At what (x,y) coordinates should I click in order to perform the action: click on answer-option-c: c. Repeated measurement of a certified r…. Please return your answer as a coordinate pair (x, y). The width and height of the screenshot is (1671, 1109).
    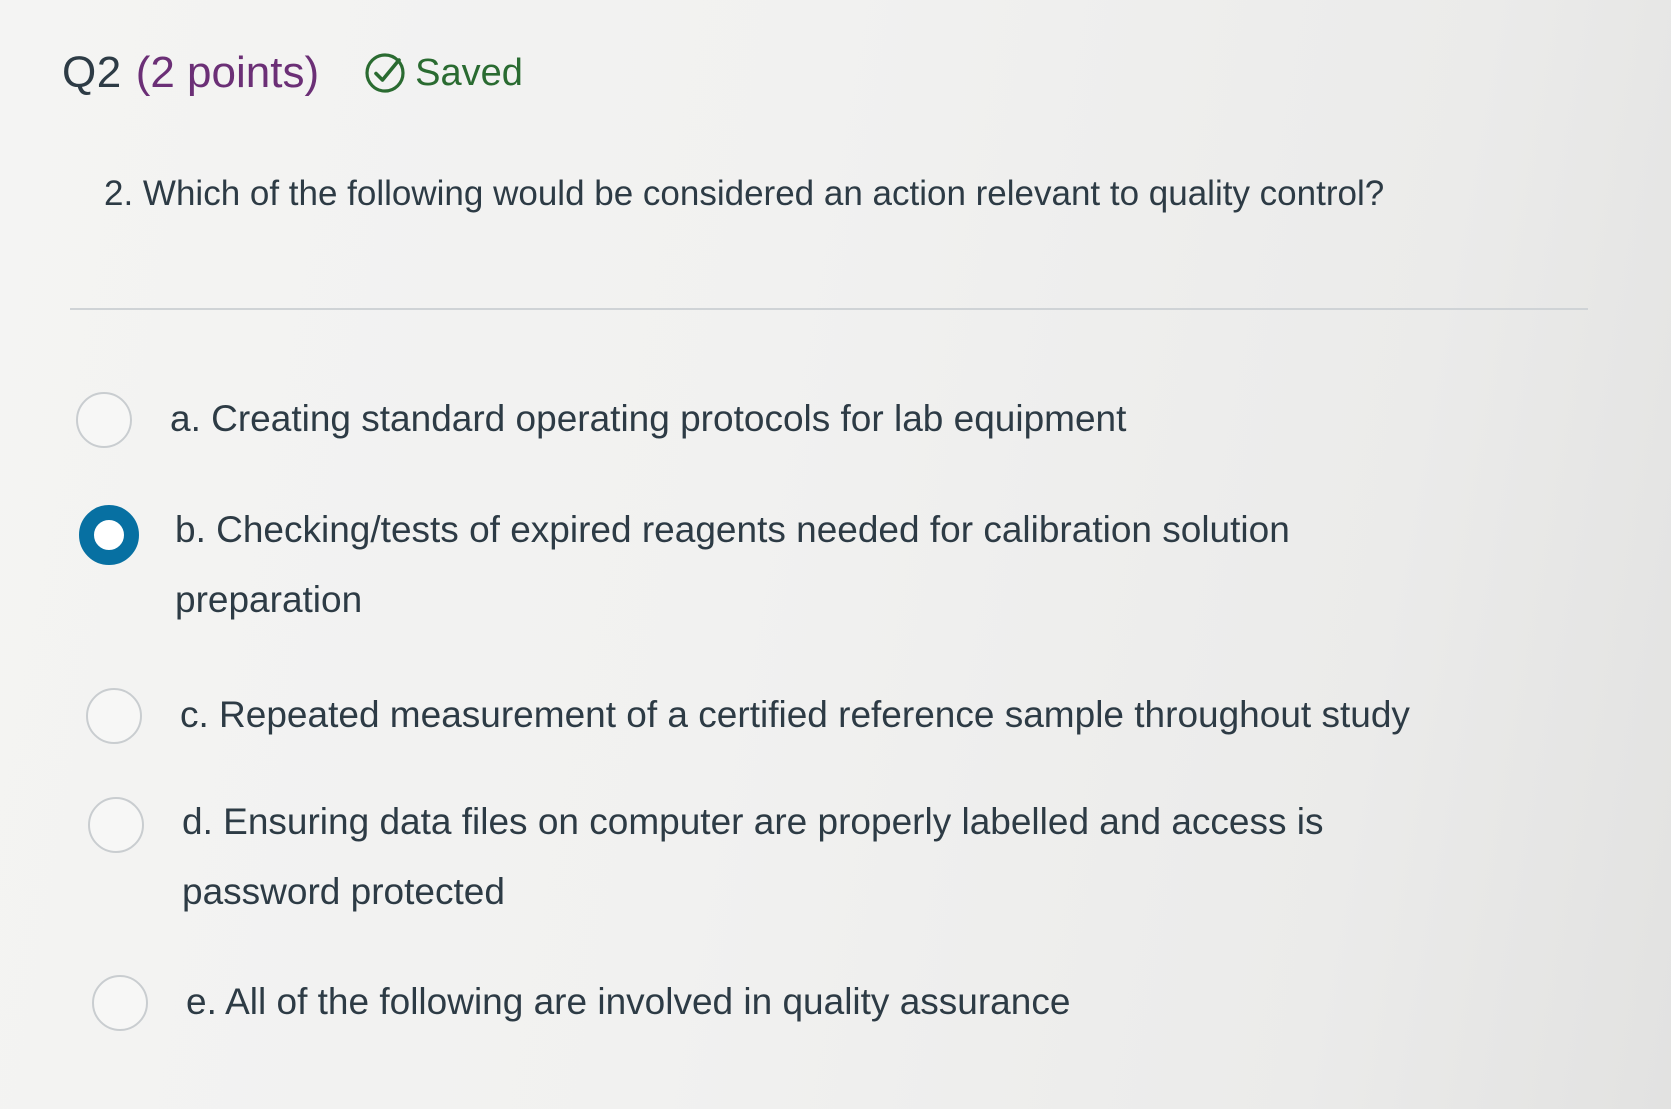
    Looking at the image, I should click on (748, 719).